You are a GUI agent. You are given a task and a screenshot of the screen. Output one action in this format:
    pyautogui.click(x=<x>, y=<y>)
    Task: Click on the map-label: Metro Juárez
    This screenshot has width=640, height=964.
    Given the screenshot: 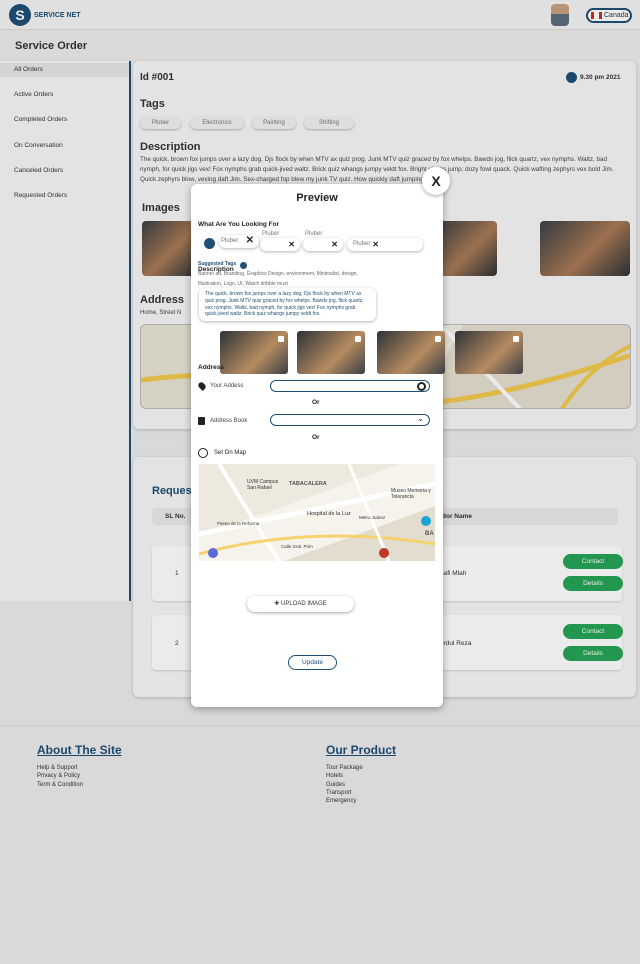 What is the action you would take?
    pyautogui.click(x=372, y=517)
    